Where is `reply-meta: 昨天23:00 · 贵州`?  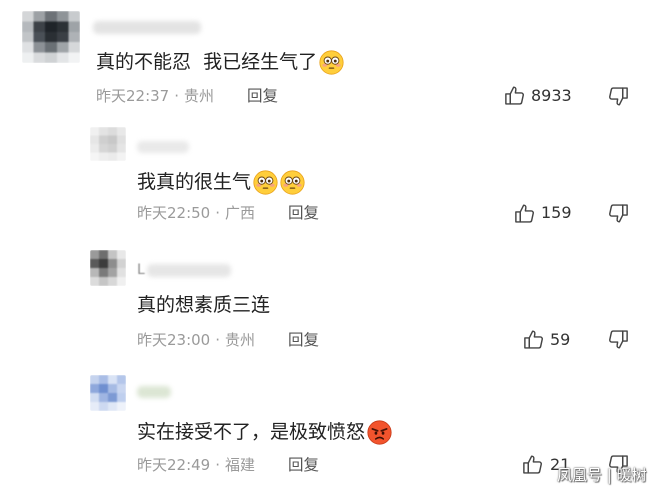 reply-meta: 昨天23:00 · 贵州 is located at coordinates (196, 340).